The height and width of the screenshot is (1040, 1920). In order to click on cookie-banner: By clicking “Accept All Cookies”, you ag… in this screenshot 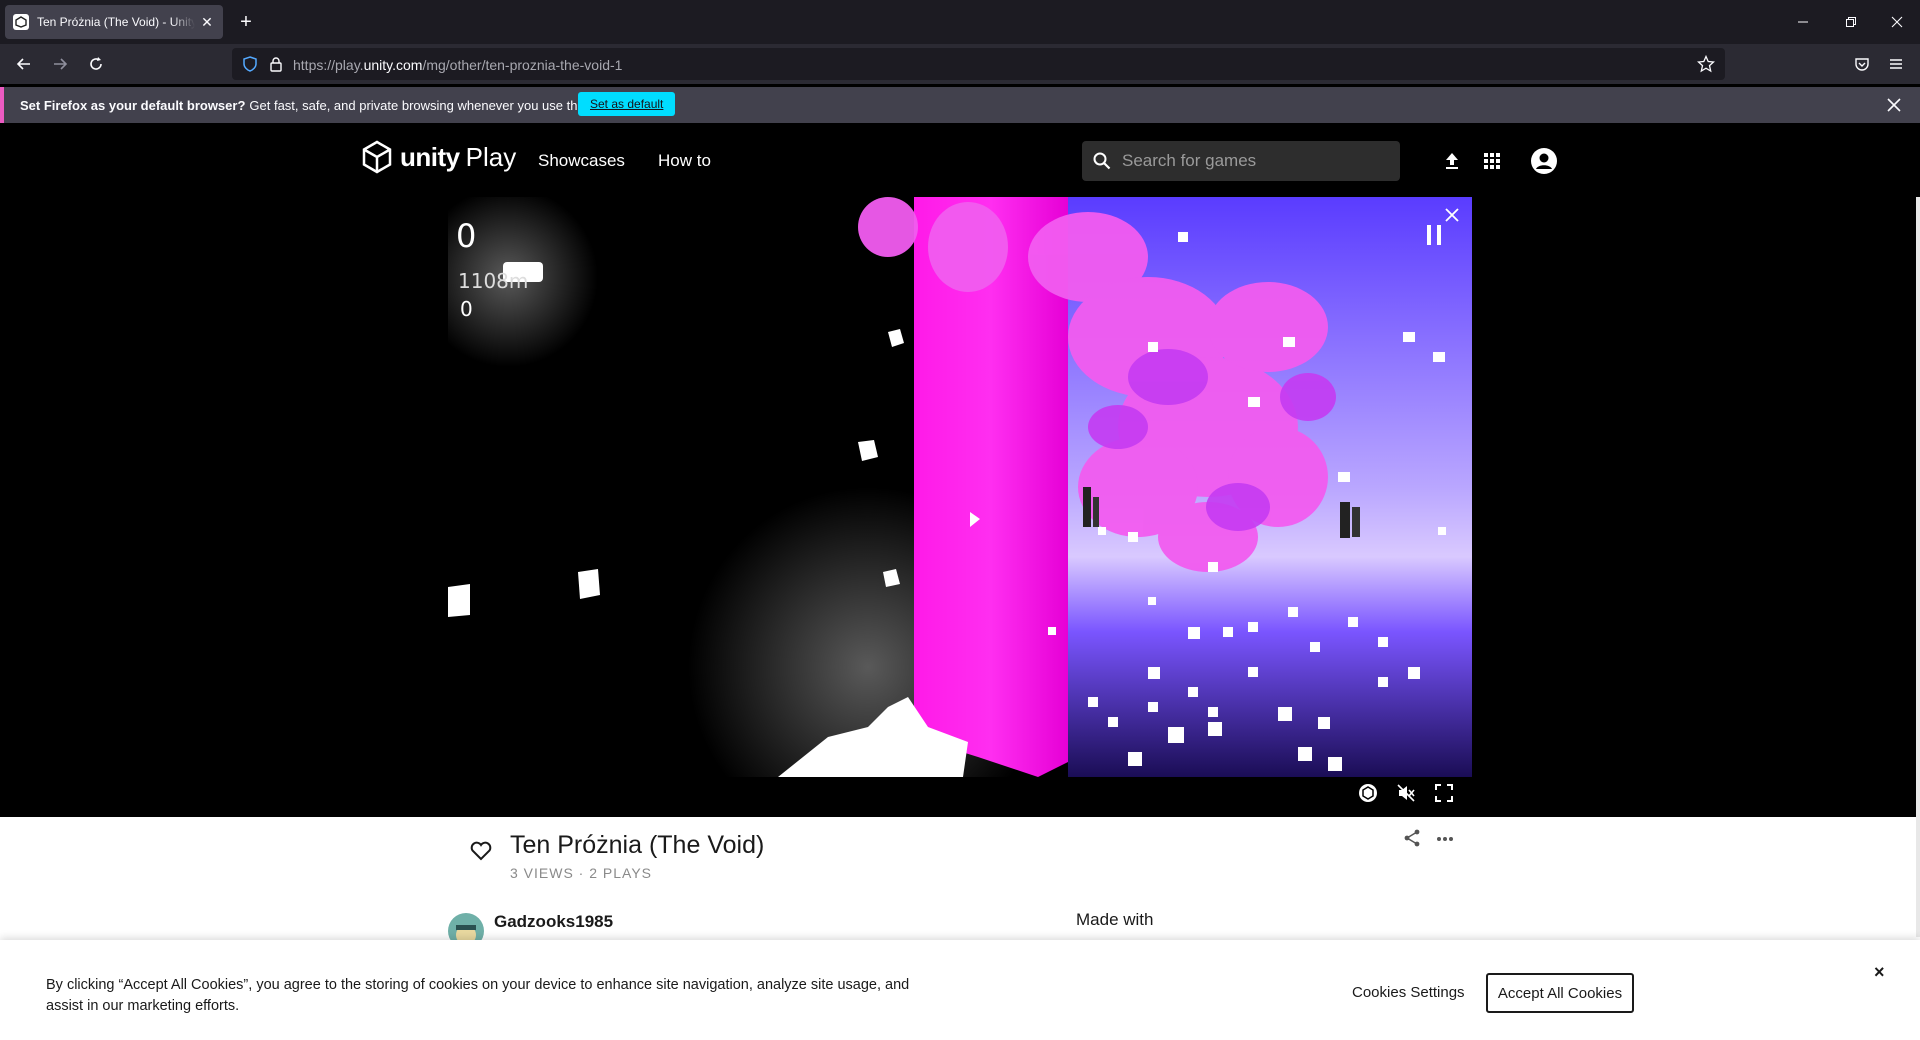, I will do `click(960, 990)`.